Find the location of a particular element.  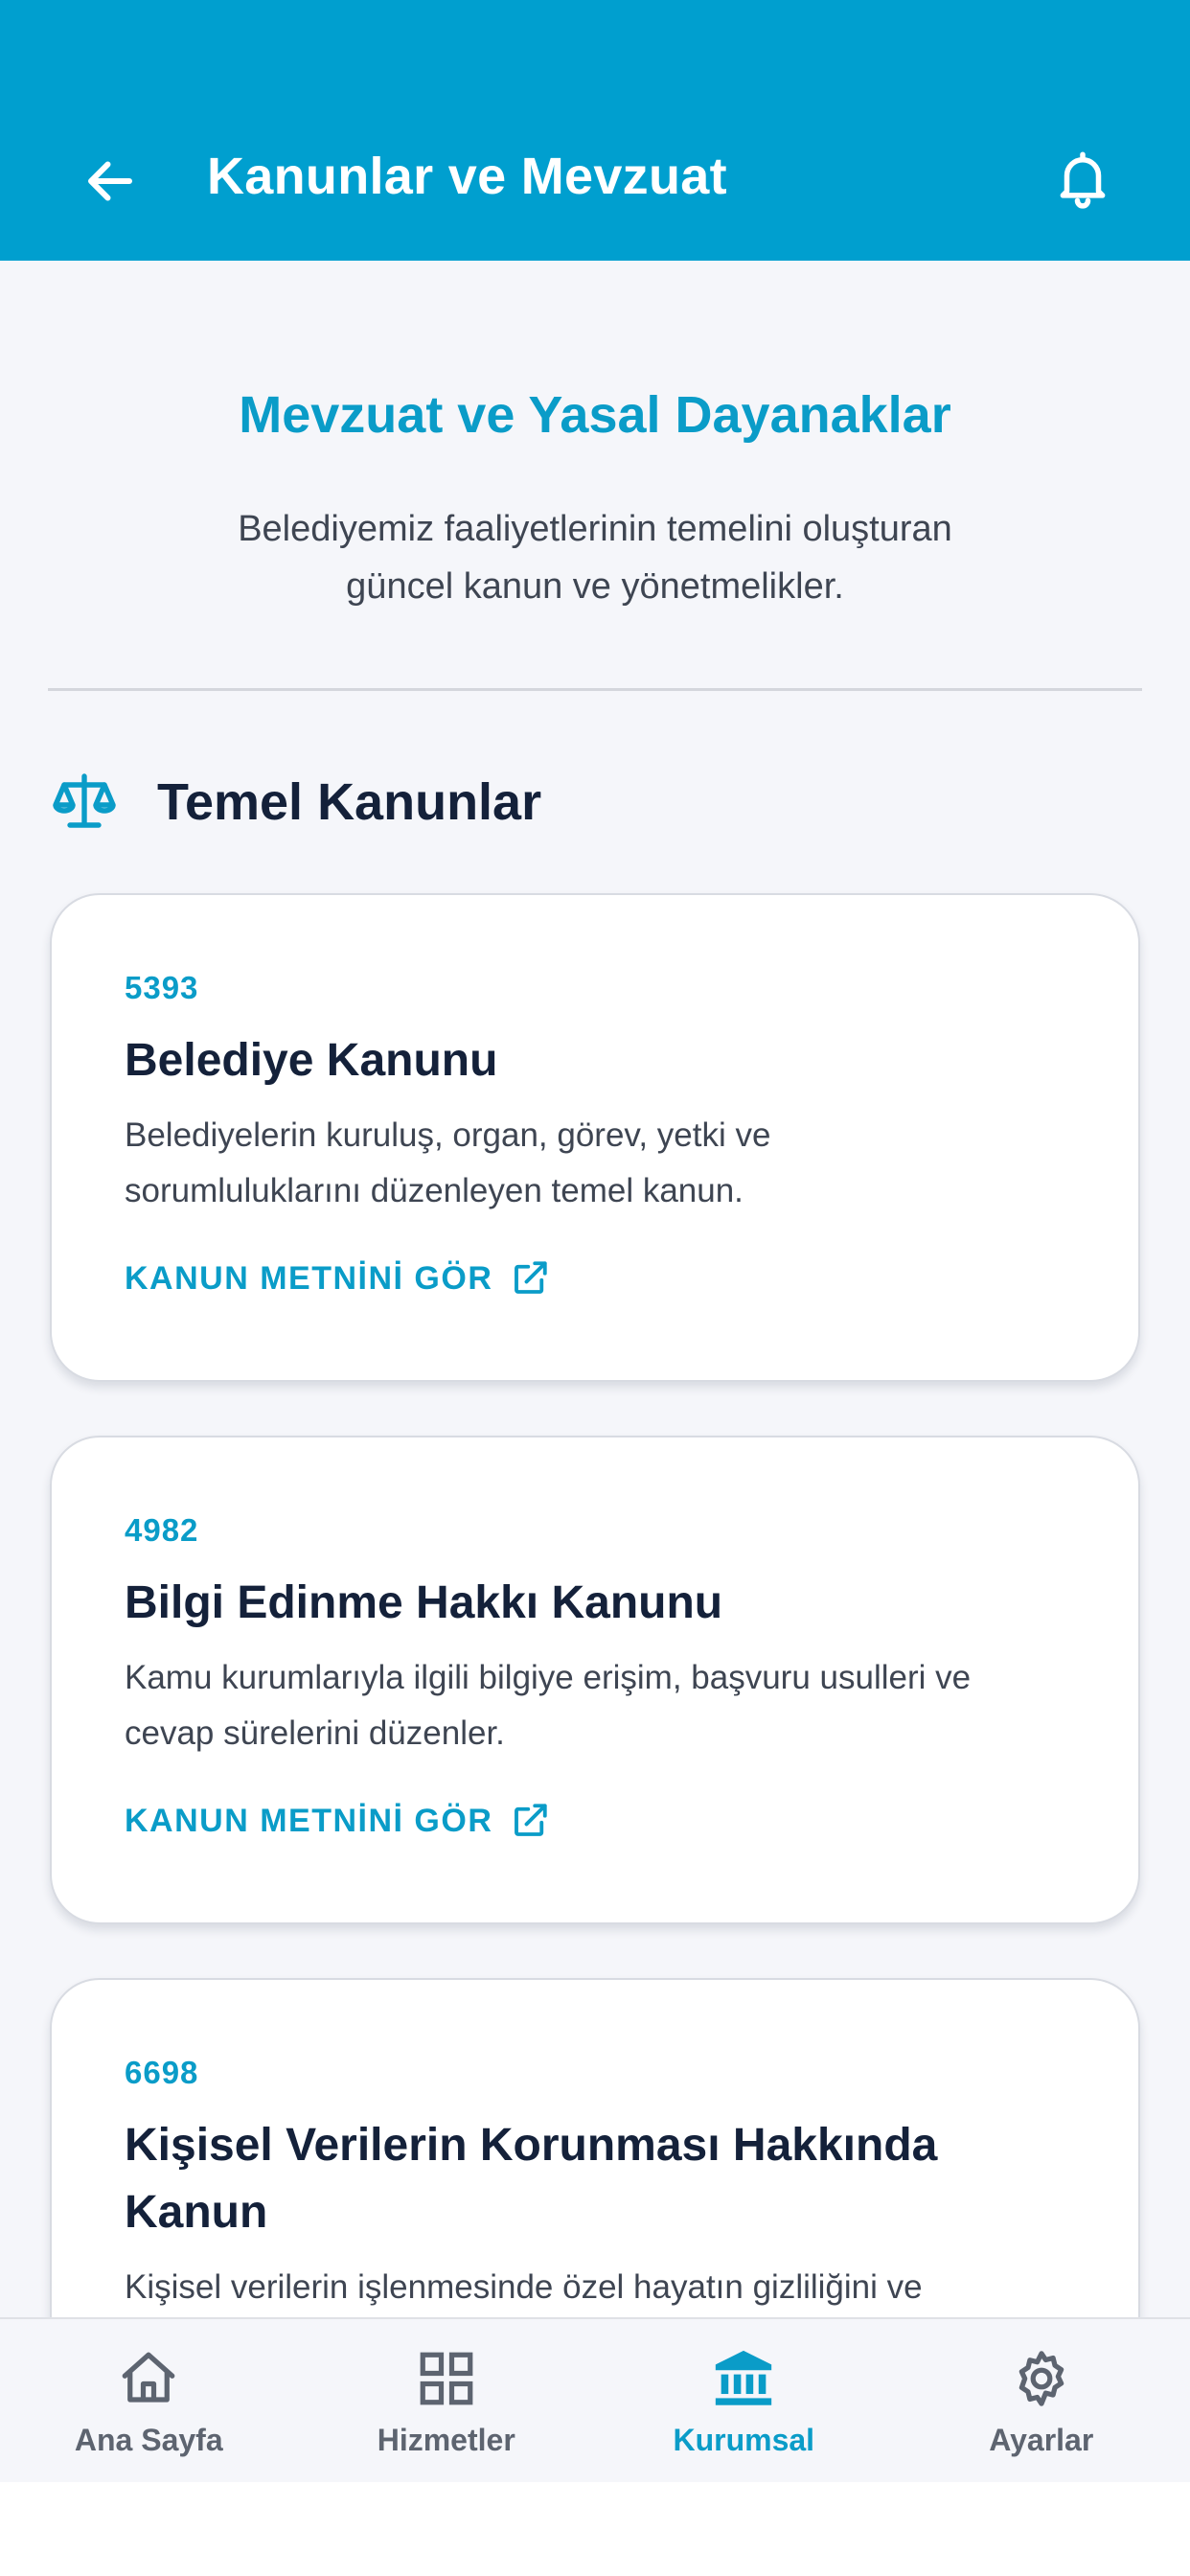

nav-item-settings: Ayarlar is located at coordinates (1041, 2401).